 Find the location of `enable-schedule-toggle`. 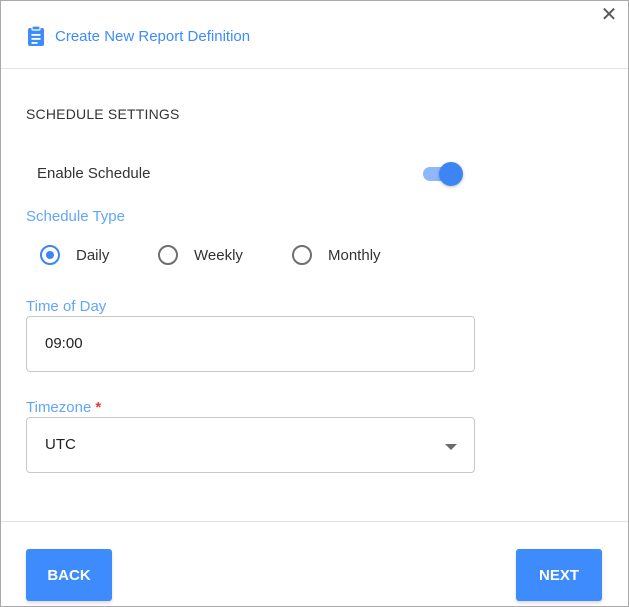

enable-schedule-toggle is located at coordinates (443, 174).